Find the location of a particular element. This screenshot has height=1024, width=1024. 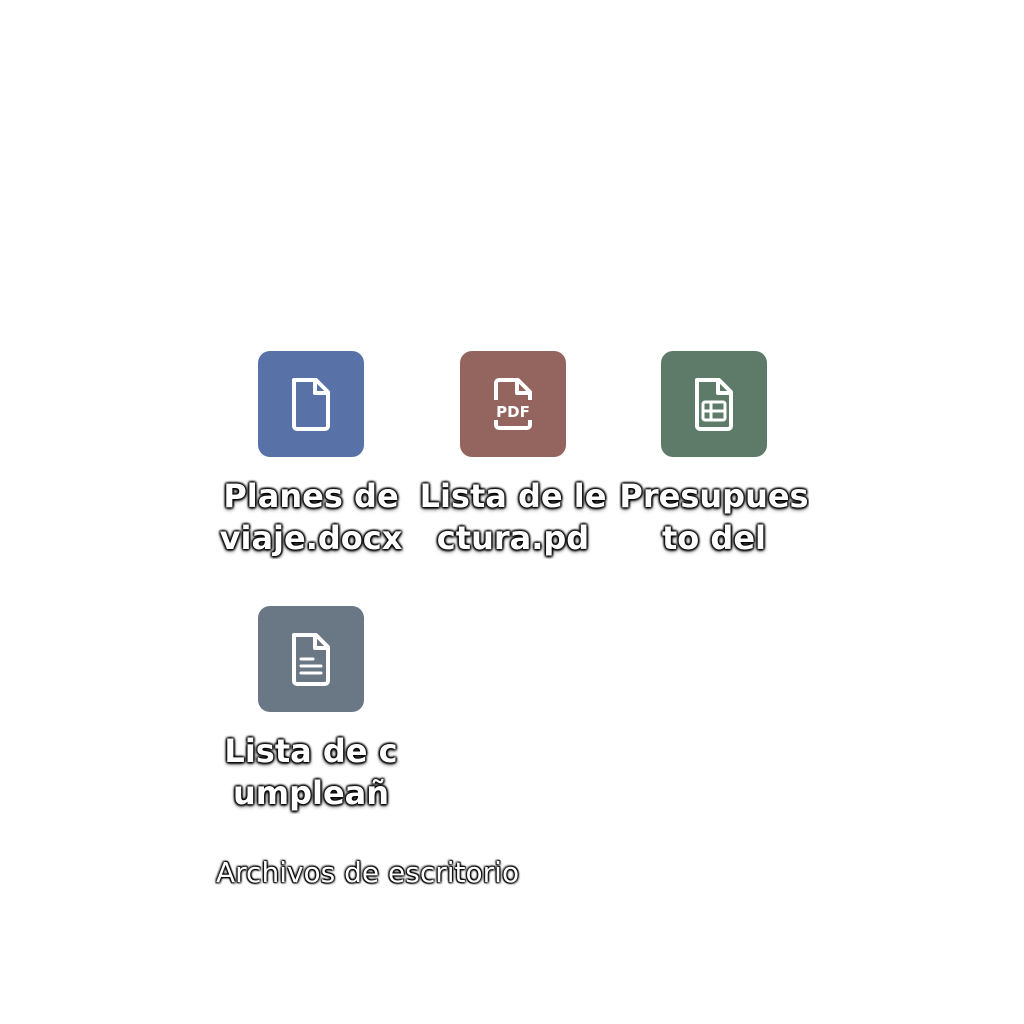

document-icon is located at coordinates (311, 404).